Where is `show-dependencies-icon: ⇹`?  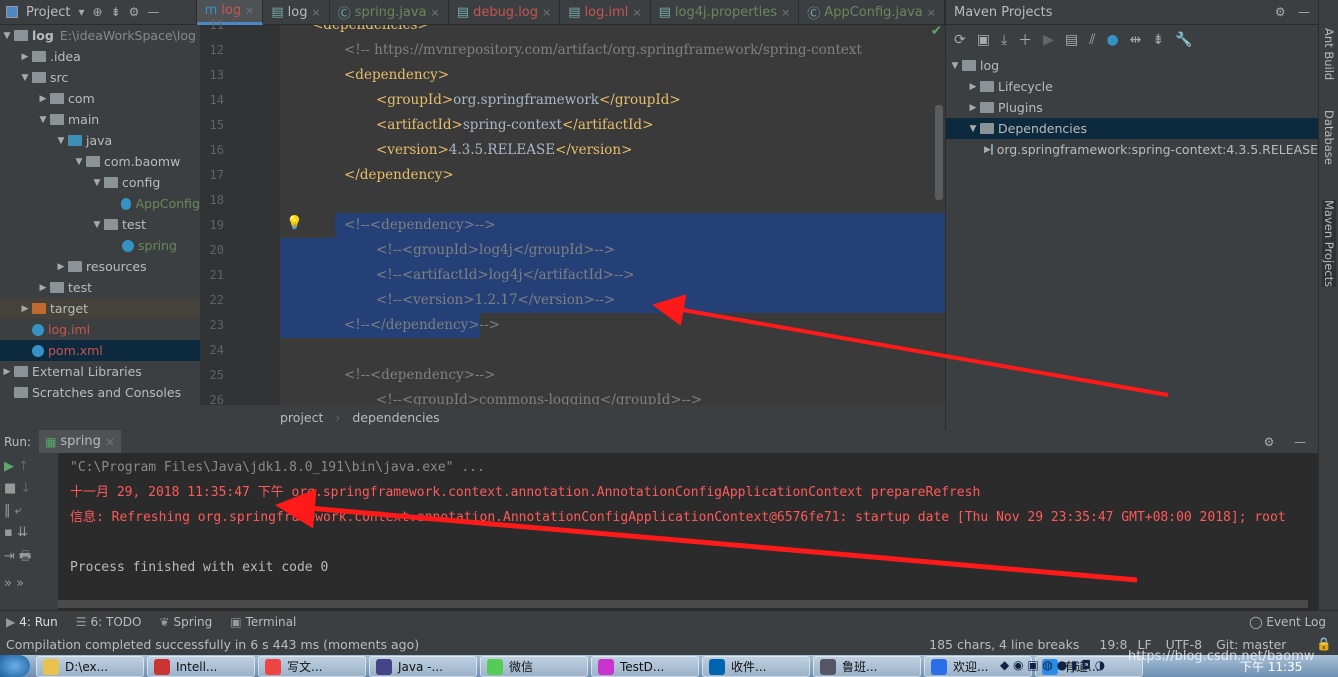 show-dependencies-icon: ⇹ is located at coordinates (1136, 40).